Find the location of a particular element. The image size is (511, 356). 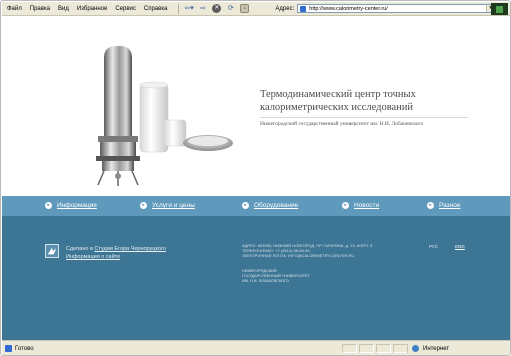

studio-link: Студии Егора Черноруцкого is located at coordinates (130, 249).